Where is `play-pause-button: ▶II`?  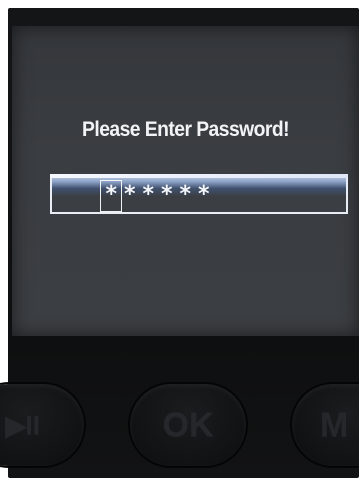 play-pause-button: ▶II is located at coordinates (42, 425).